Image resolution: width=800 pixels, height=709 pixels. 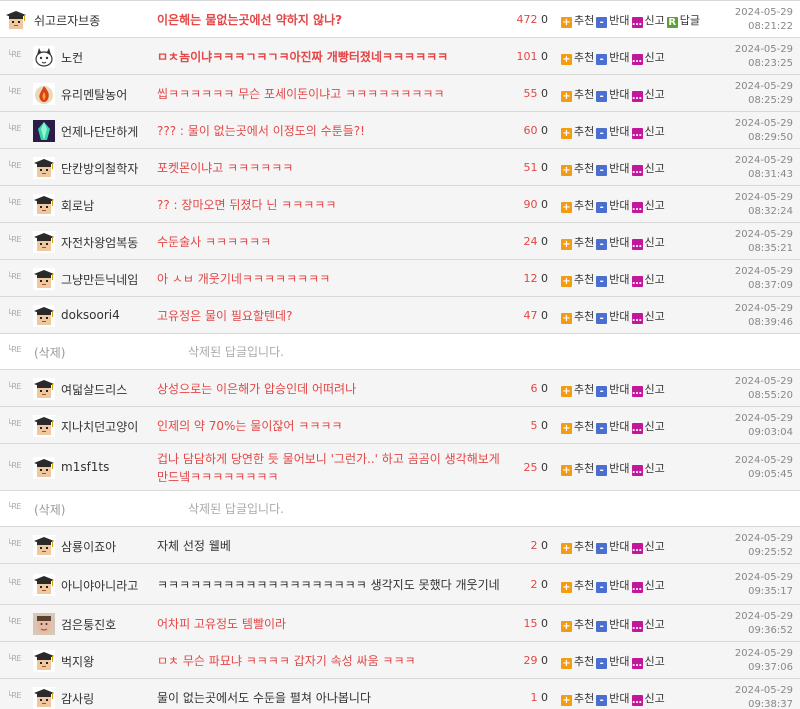 I want to click on comment-time: 08:23:25, so click(x=770, y=63).